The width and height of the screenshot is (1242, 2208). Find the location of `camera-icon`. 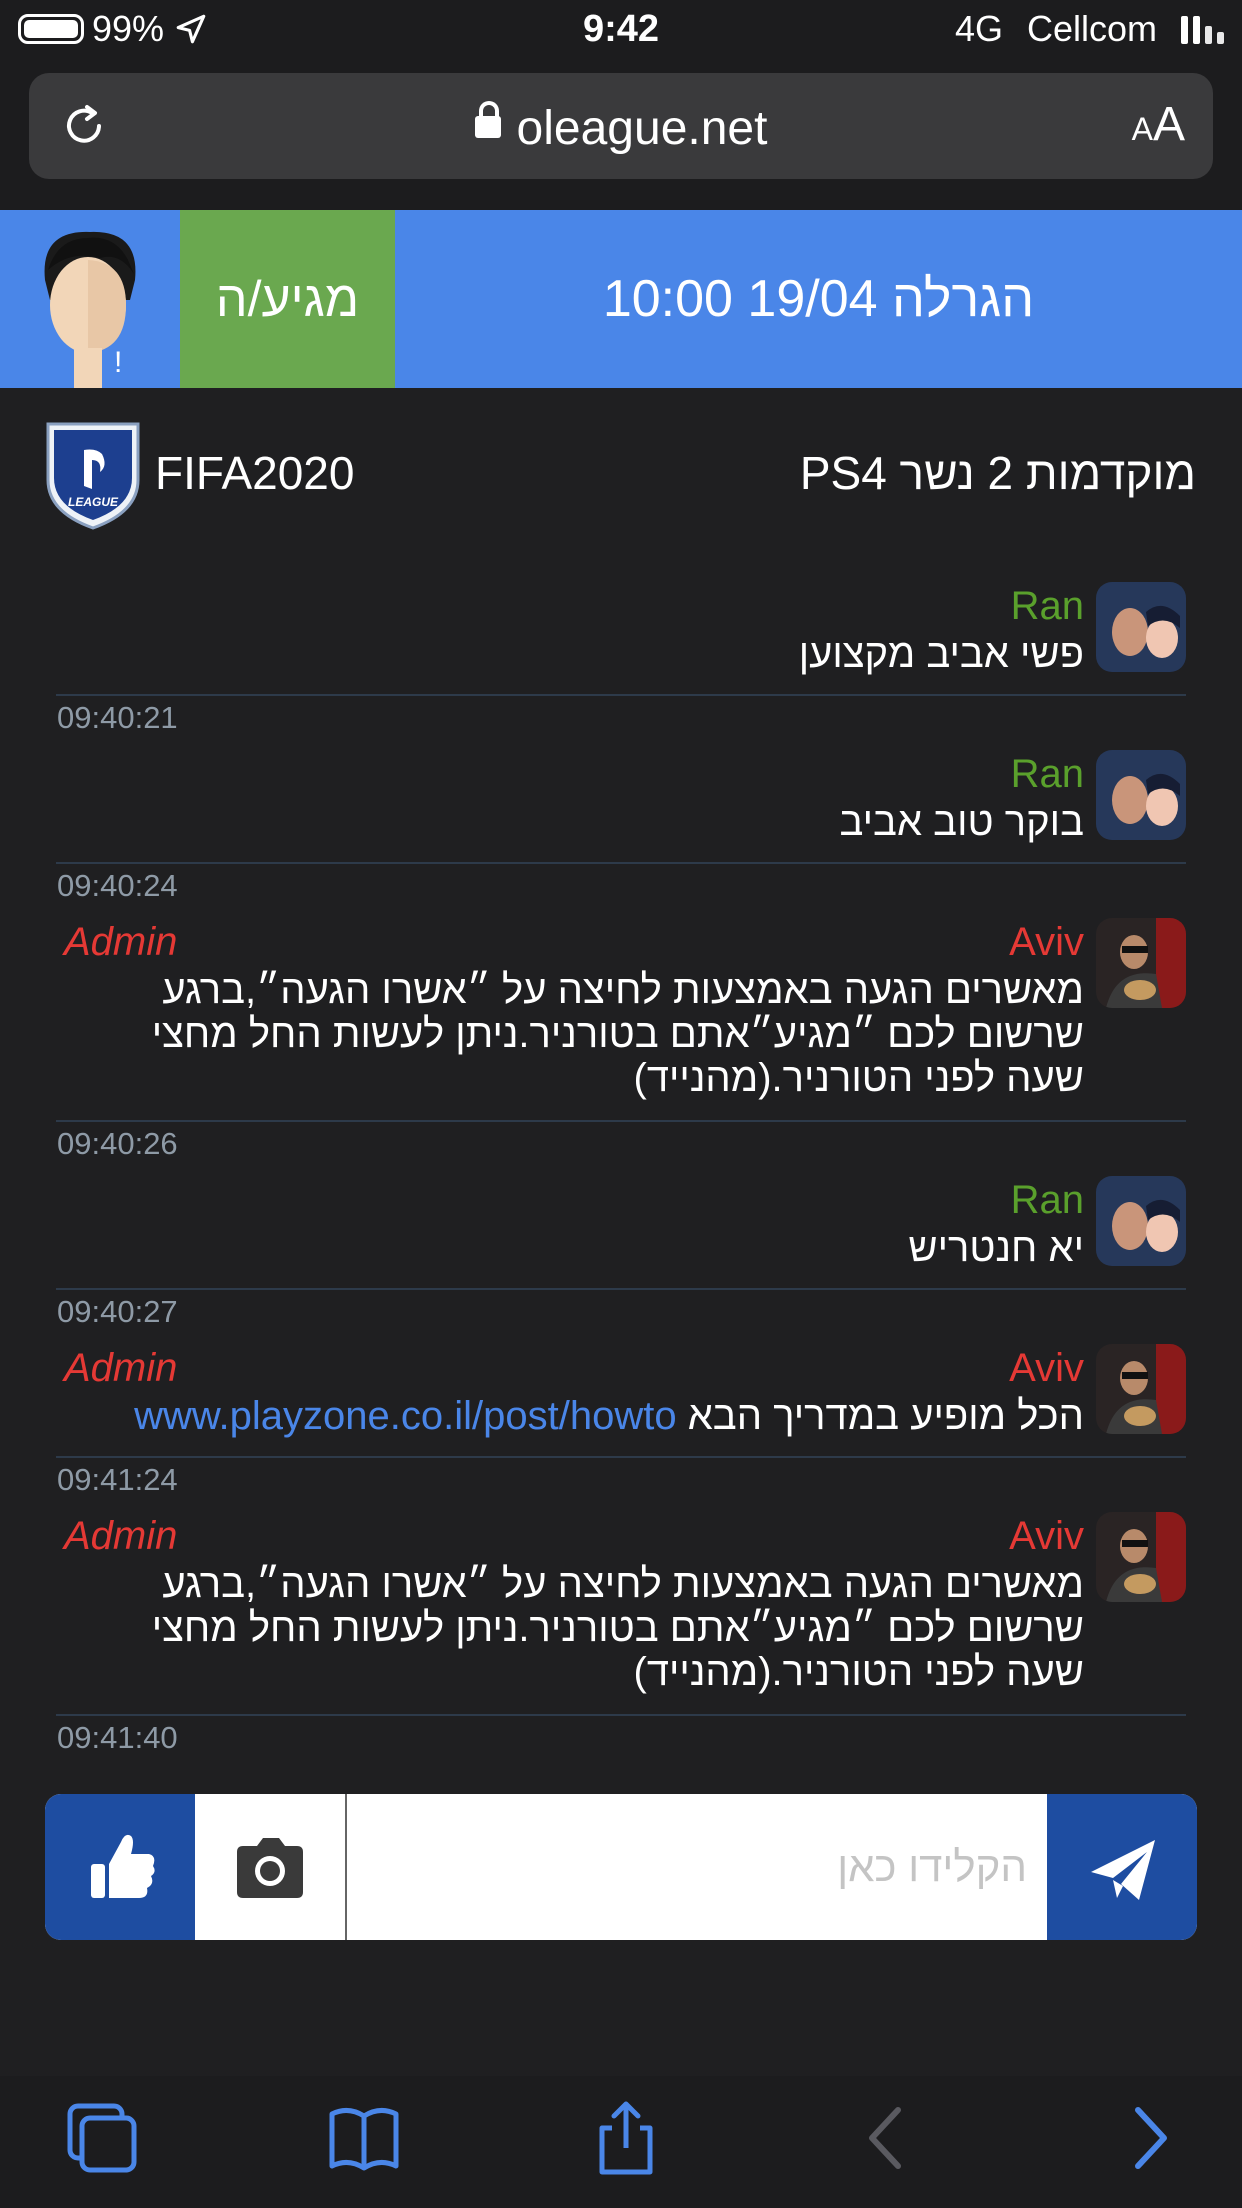

camera-icon is located at coordinates (270, 1868).